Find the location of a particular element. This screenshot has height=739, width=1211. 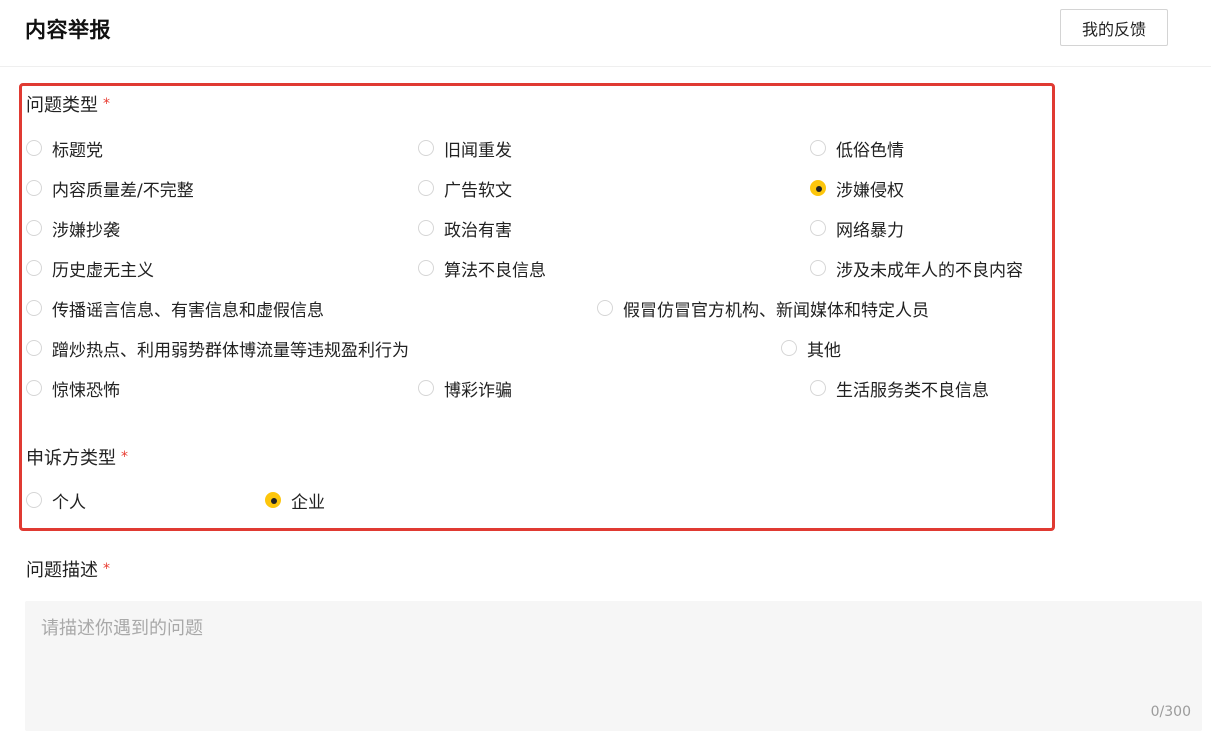

problem-type-radio-option: 涉嫌抄袭 is located at coordinates (73, 229).